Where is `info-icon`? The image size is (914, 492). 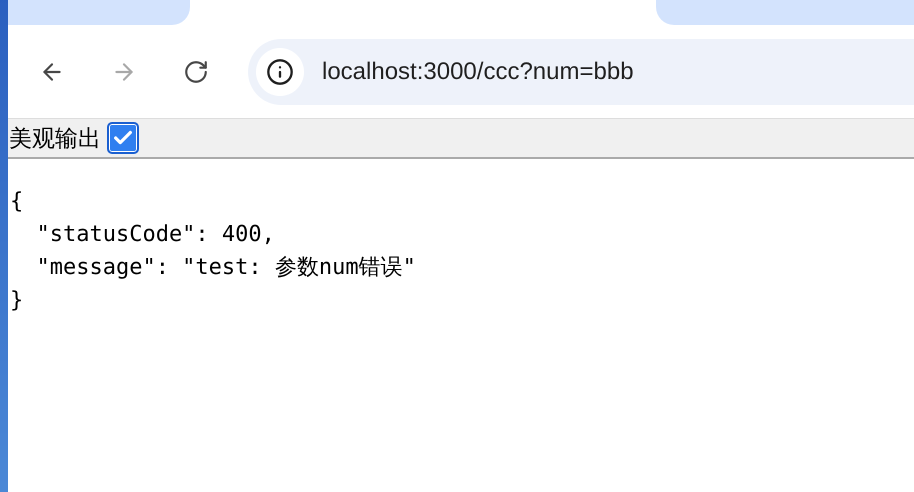
info-icon is located at coordinates (280, 72).